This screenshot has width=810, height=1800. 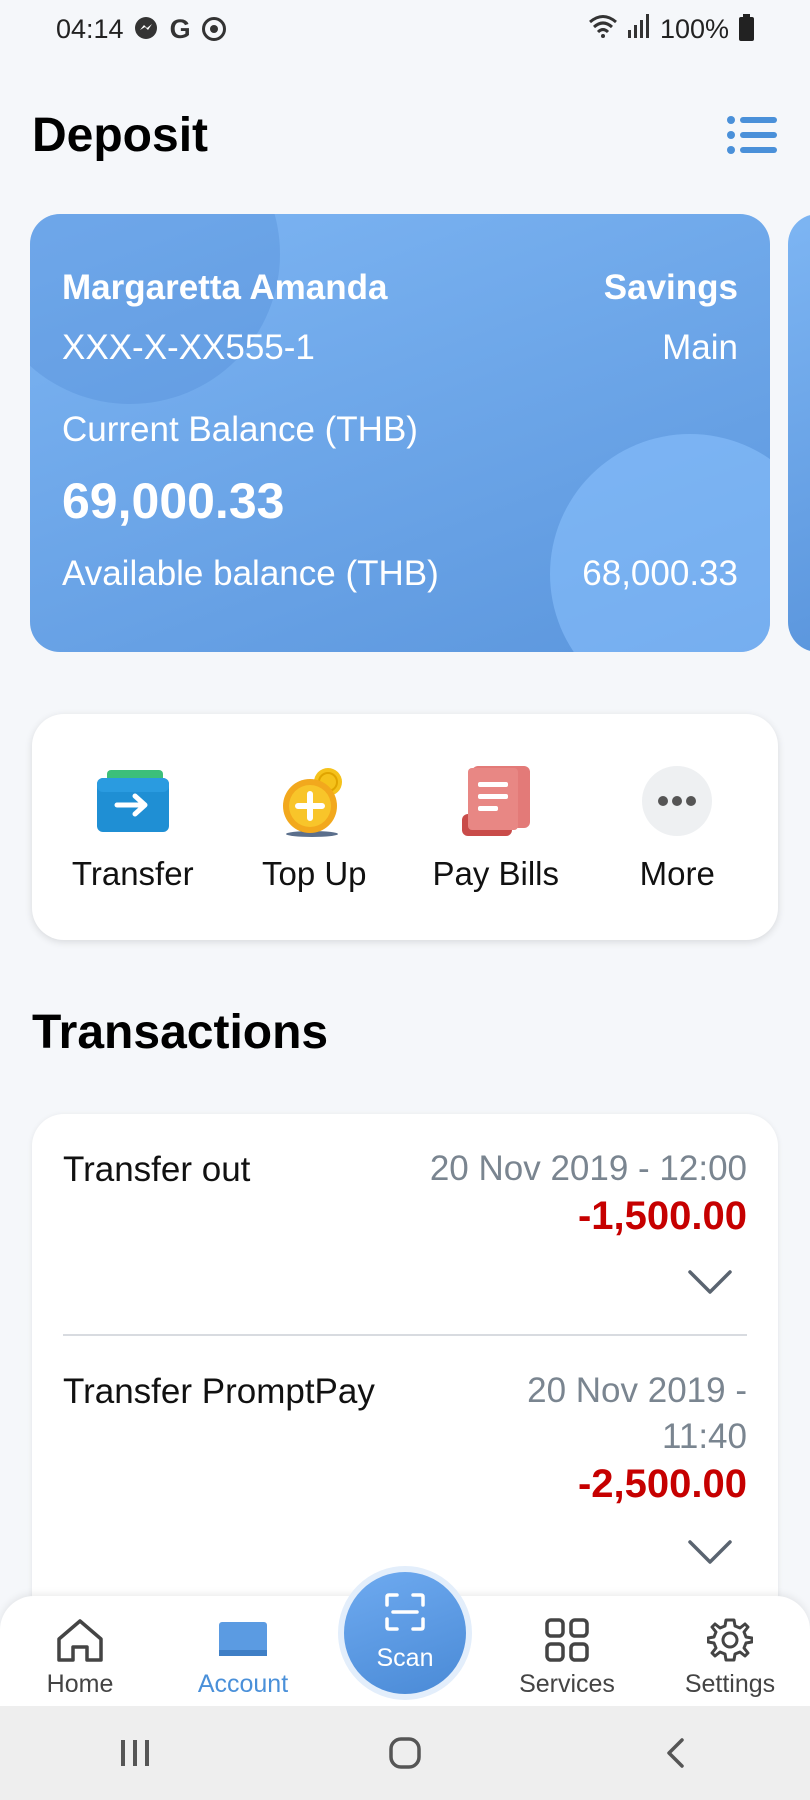 What do you see at coordinates (405, 827) in the screenshot?
I see `quick-actions: Transfer Top Up Pay Bills More` at bounding box center [405, 827].